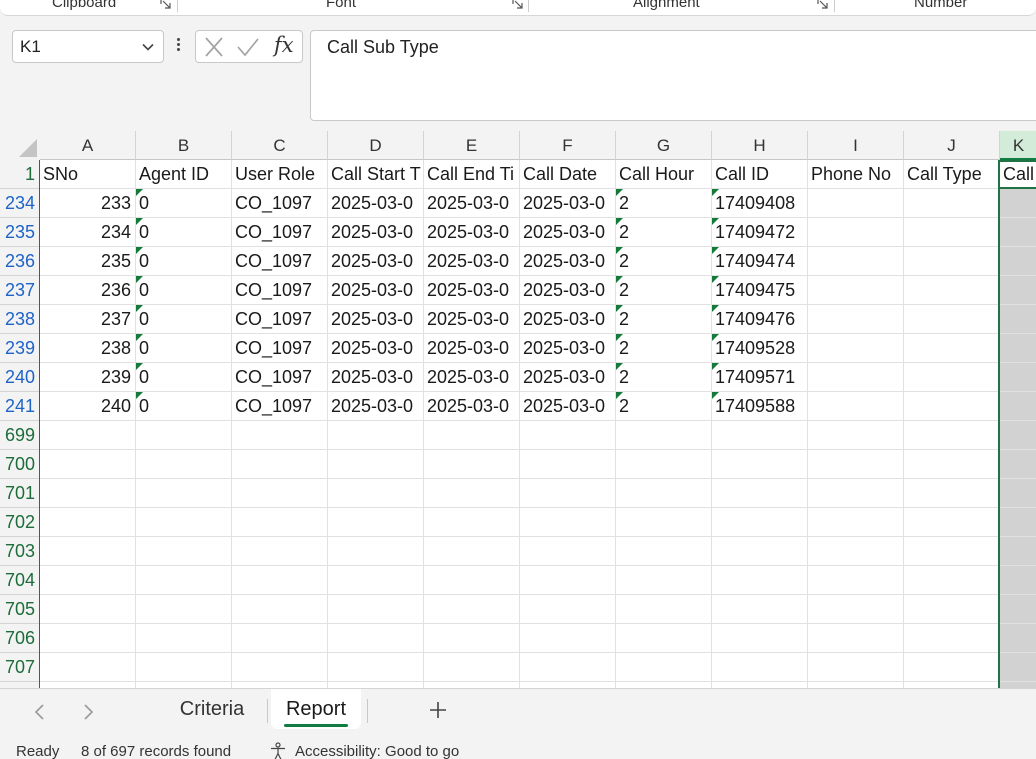  I want to click on row-header: 706, so click(20, 638).